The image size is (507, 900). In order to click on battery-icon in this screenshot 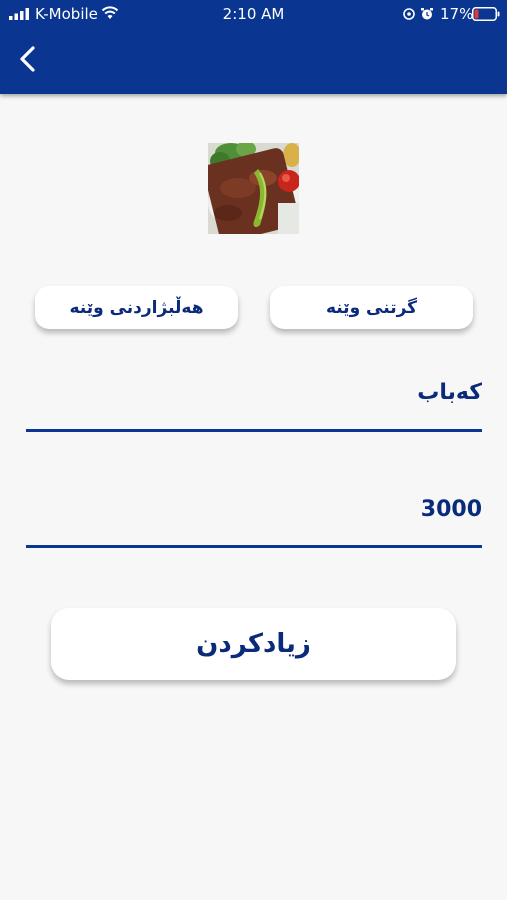, I will do `click(486, 14)`.